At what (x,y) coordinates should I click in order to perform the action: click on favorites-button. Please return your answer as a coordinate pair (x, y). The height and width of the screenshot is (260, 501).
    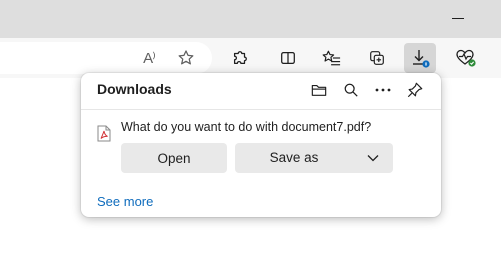
    Looking at the image, I should click on (332, 58).